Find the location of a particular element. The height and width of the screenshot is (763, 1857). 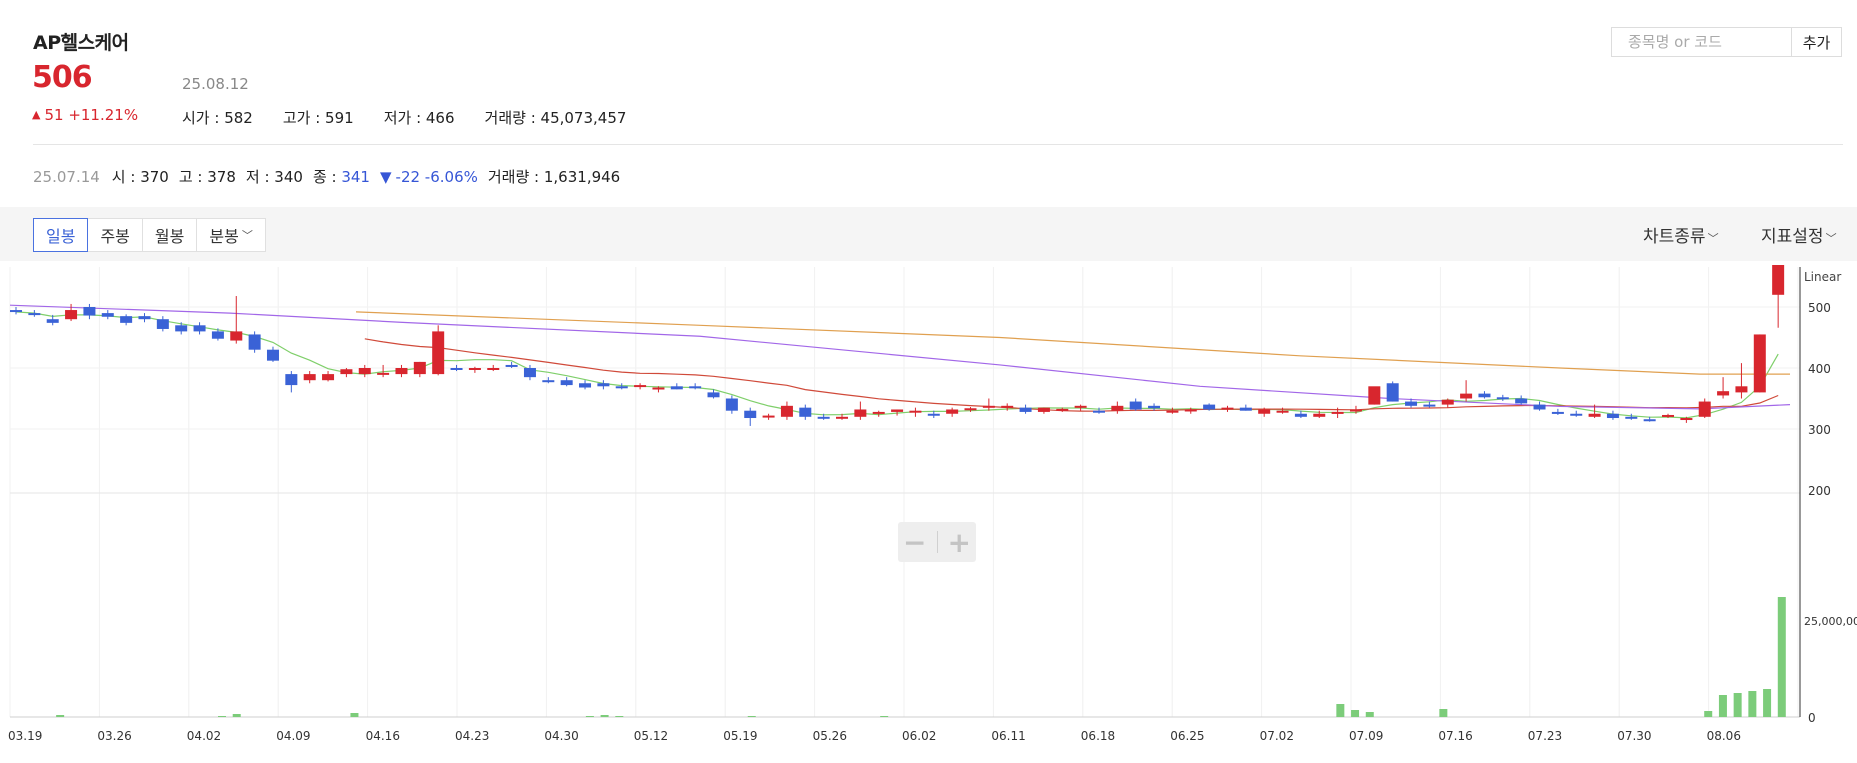

chart-type-dropdown: 차트종류 ﹀ is located at coordinates (1681, 234).